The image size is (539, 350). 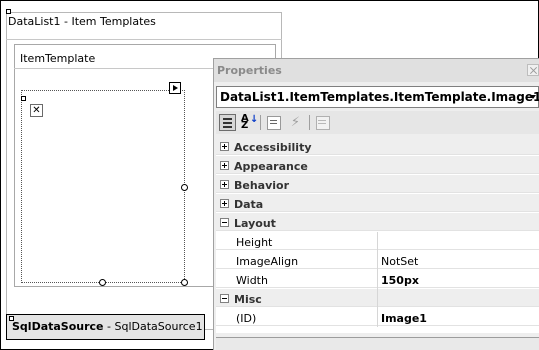 I want to click on panel-divider, so click(x=144, y=39).